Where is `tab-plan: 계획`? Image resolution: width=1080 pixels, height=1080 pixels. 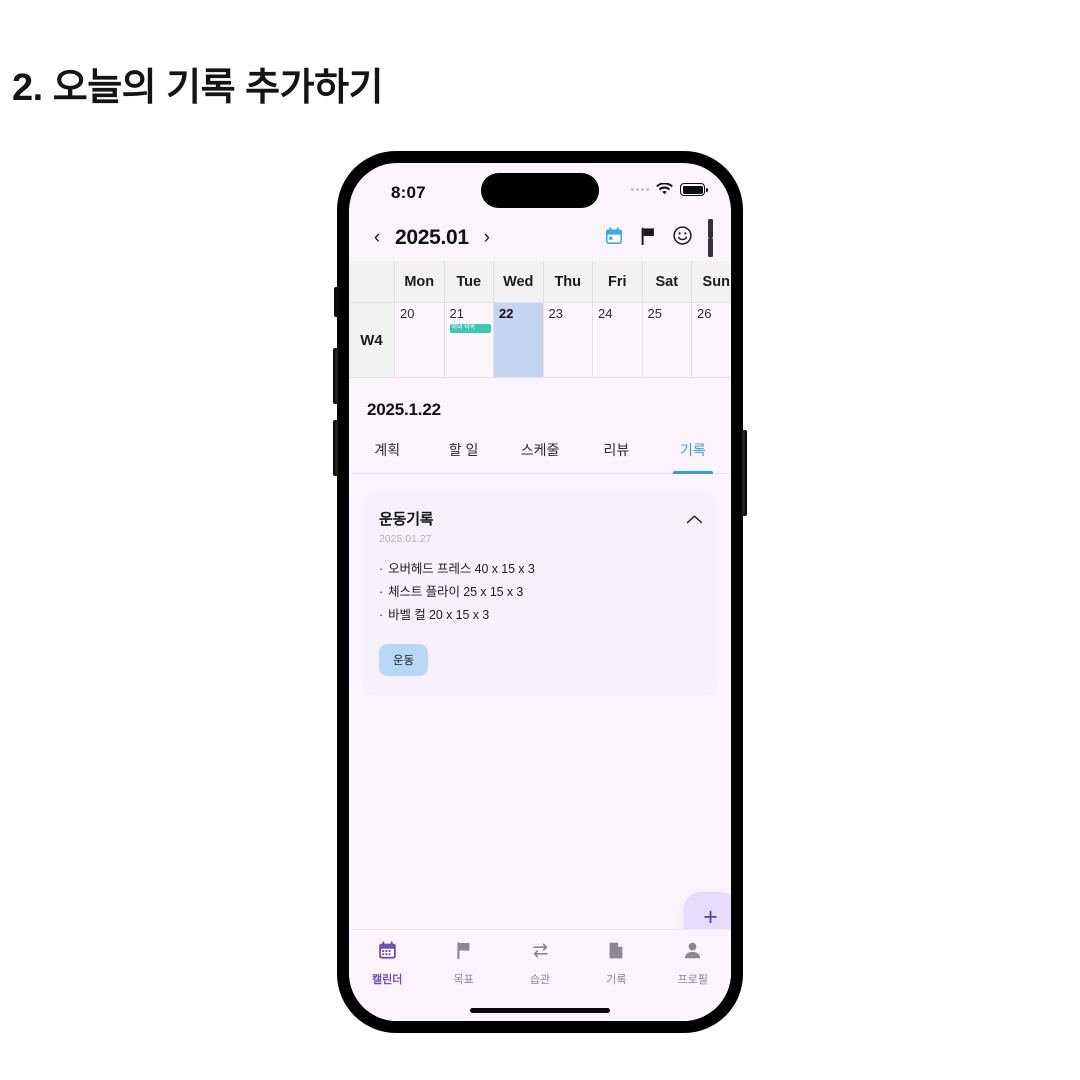
tab-plan: 계획 is located at coordinates (387, 454).